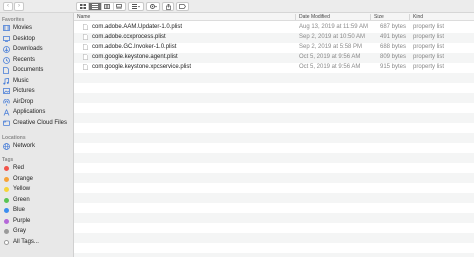  I want to click on forward-button: ›, so click(19, 6).